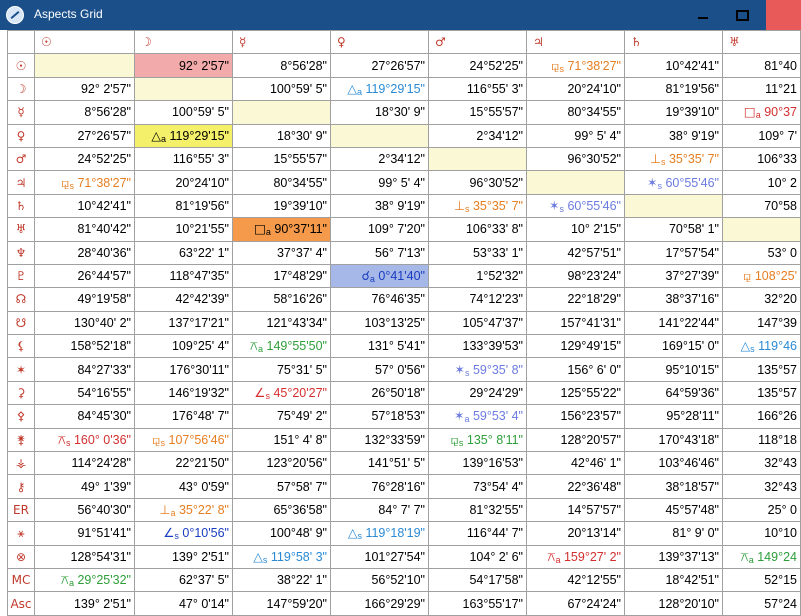 The image size is (801, 616). I want to click on aspect-cell: 45°57'48", so click(673, 510).